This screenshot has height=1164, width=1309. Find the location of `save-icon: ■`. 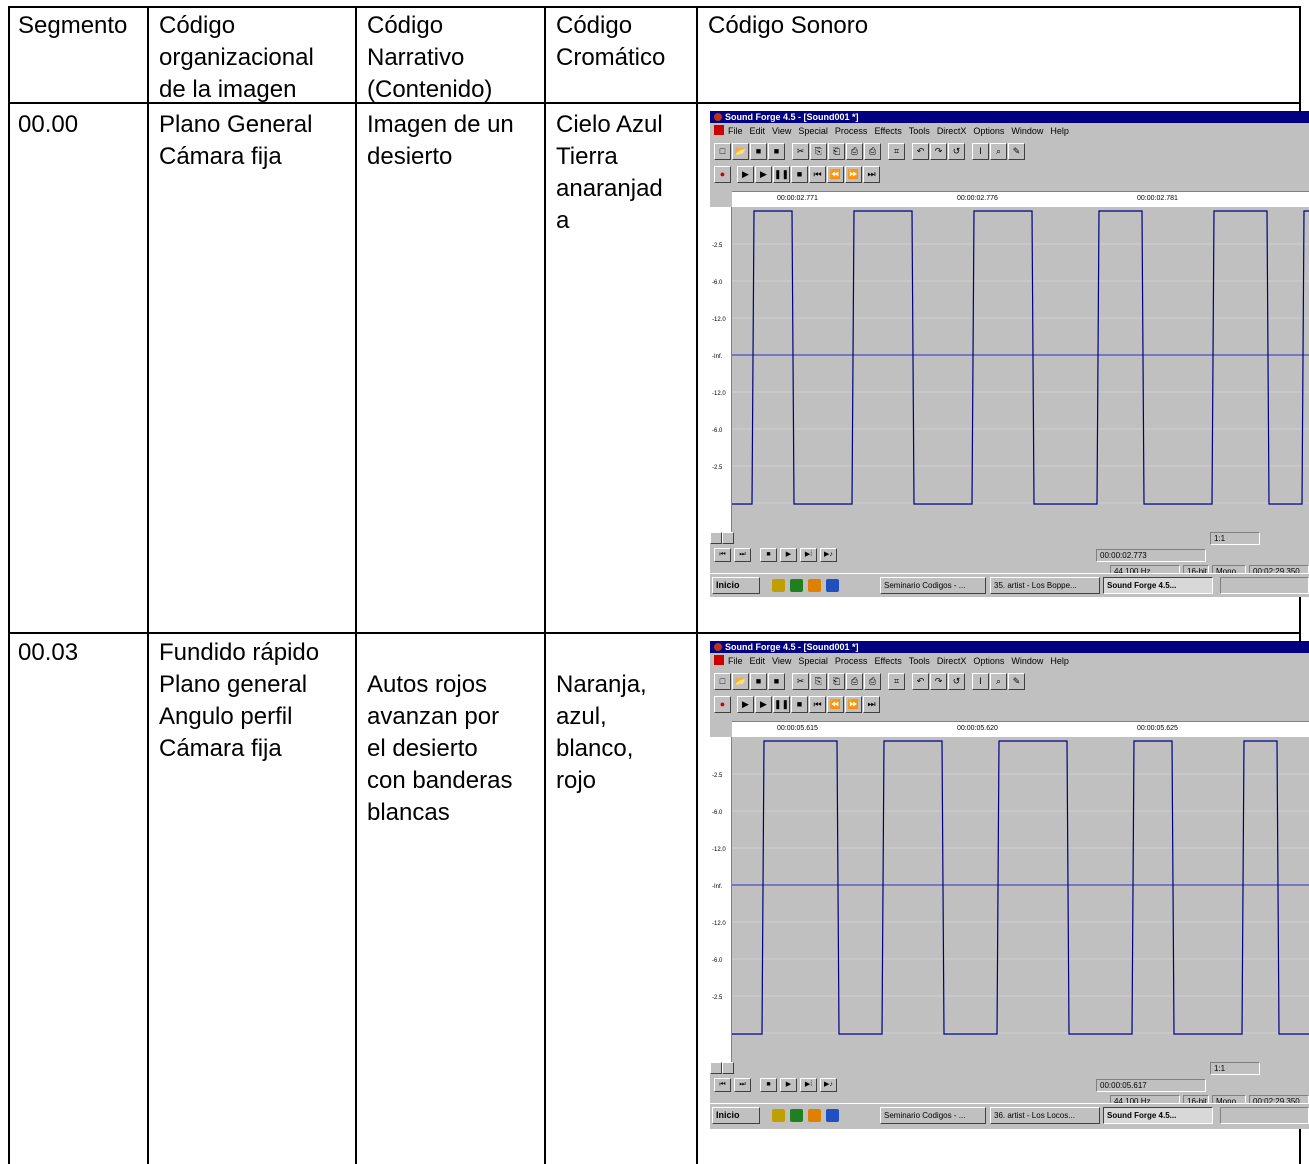

save-icon: ■ is located at coordinates (758, 681).